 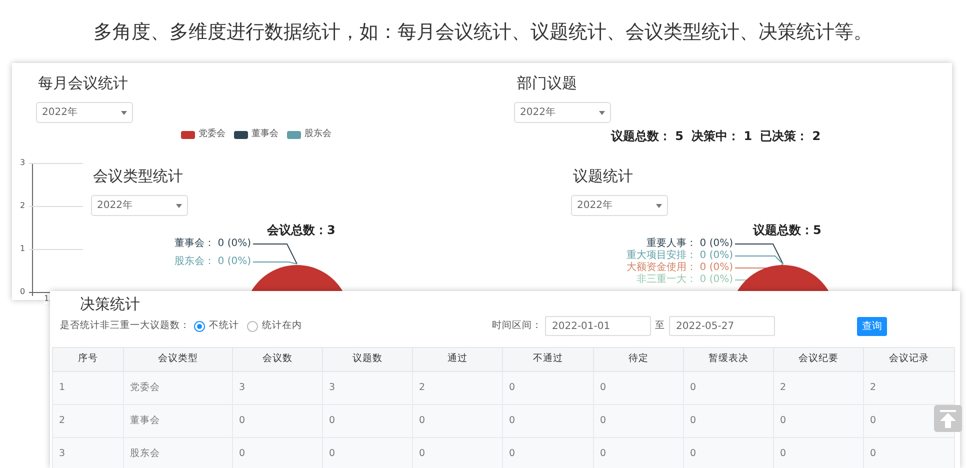 What do you see at coordinates (88, 360) in the screenshot?
I see `column-header: 序号` at bounding box center [88, 360].